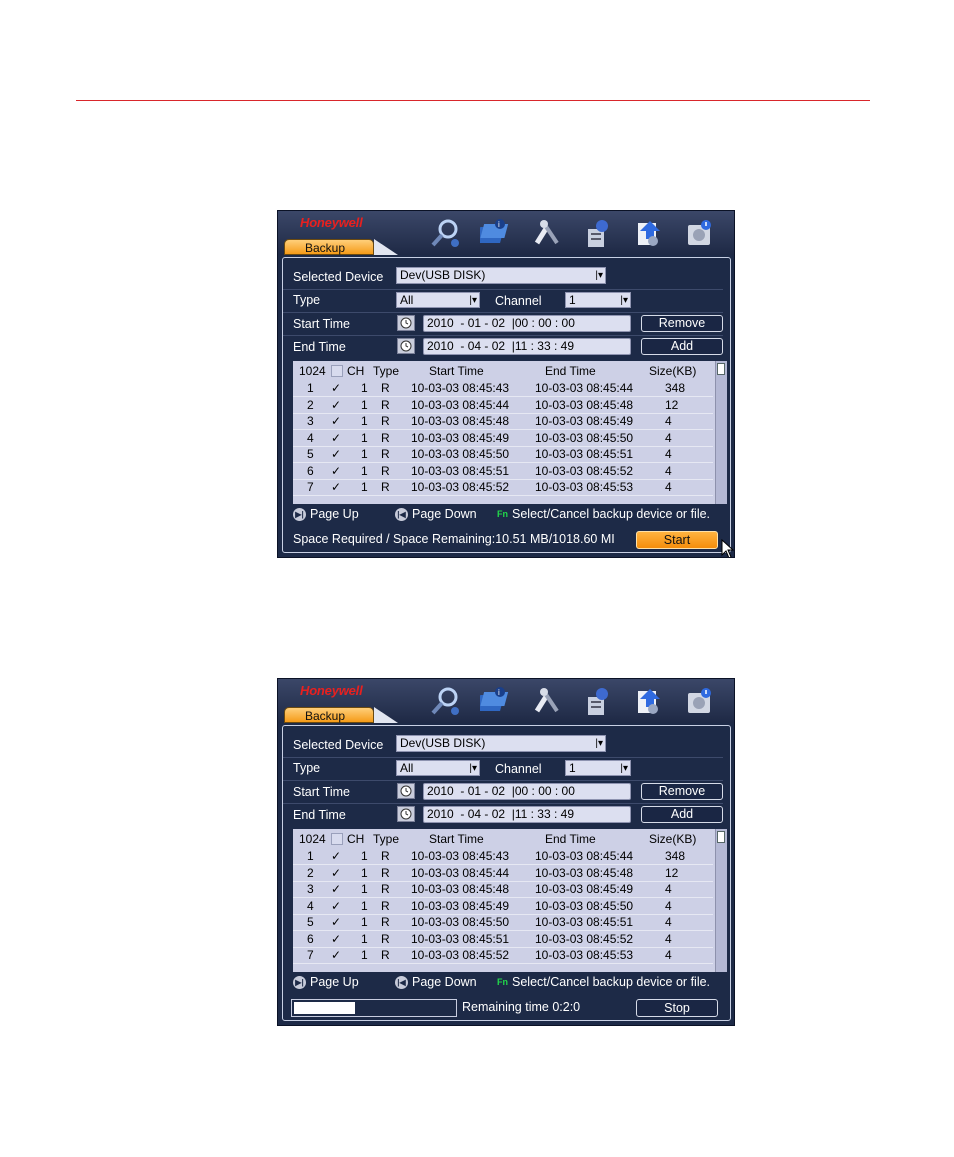  I want to click on table-cell: 10-03-03 08:45:44, so click(584, 856).